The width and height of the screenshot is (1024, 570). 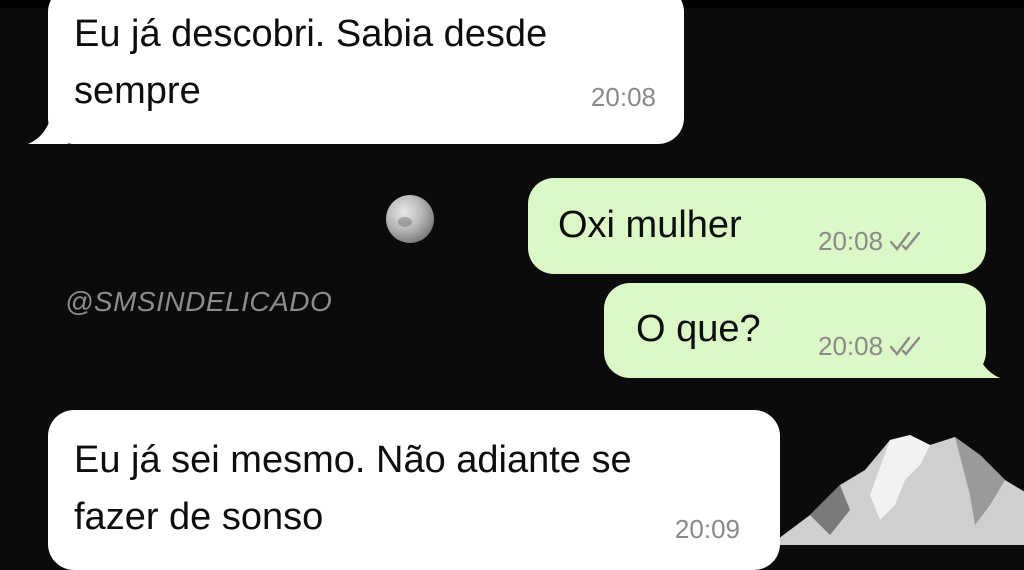 I want to click on bubble-tail-outgoing, so click(x=980, y=361).